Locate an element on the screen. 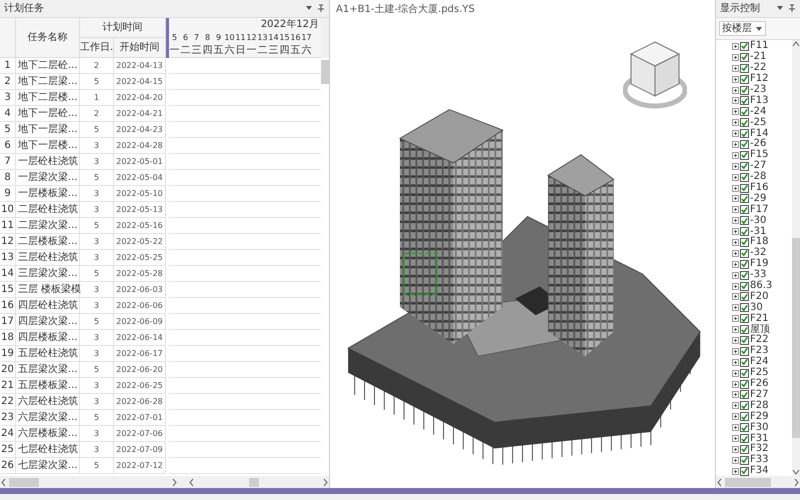 The image size is (800, 500). column-header: 工作日. is located at coordinates (97, 48).